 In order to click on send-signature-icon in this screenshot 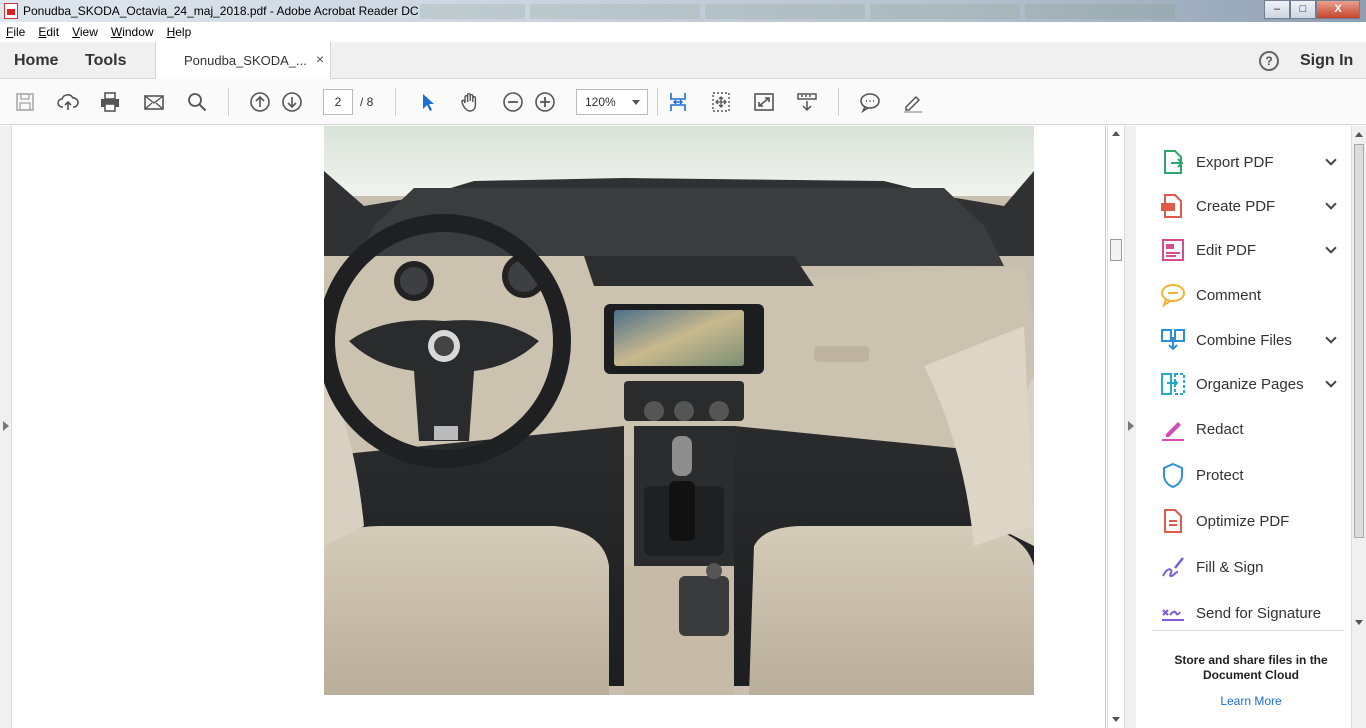, I will do `click(1173, 615)`.